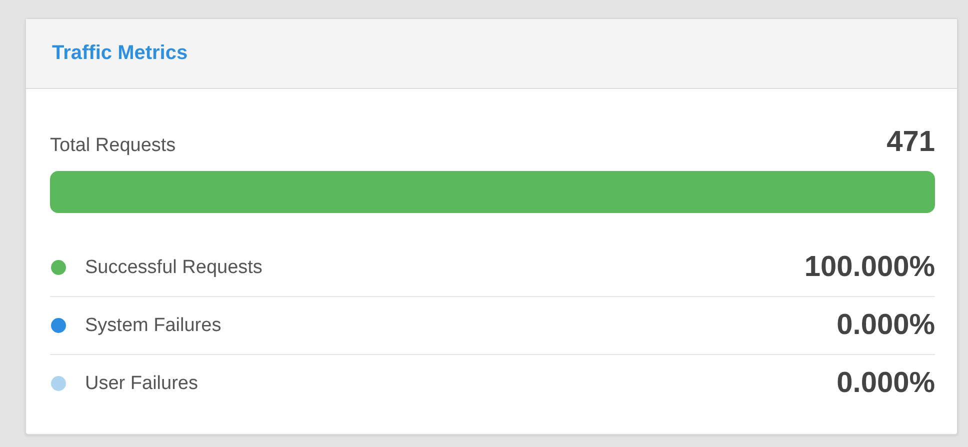  What do you see at coordinates (174, 267) in the screenshot?
I see `metric-label: Successful Requests` at bounding box center [174, 267].